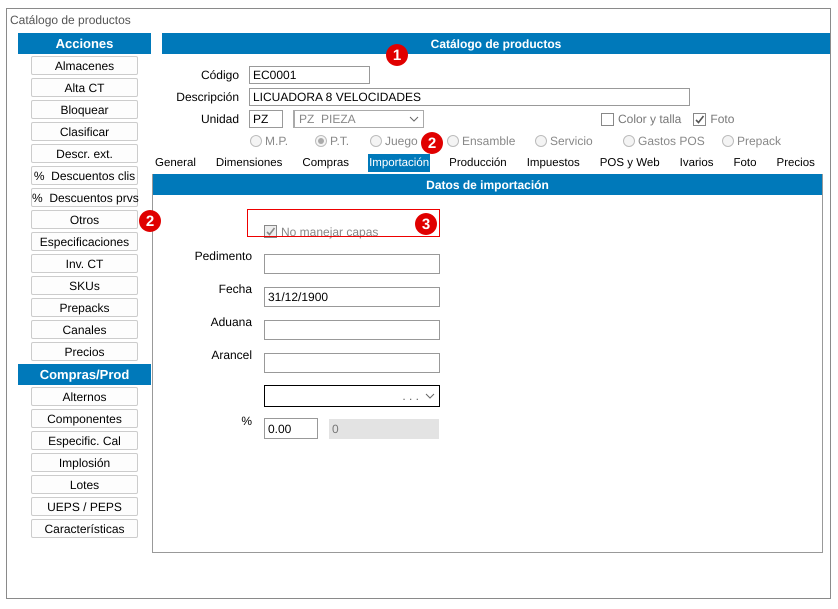  What do you see at coordinates (469, 97) in the screenshot?
I see `text-field: LICUADORA 8 VELOCIDADES` at bounding box center [469, 97].